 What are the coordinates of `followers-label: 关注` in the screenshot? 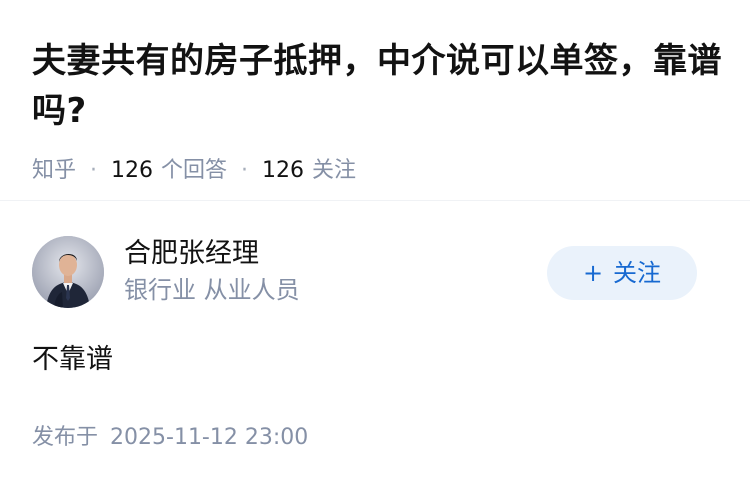 It's located at (334, 170).